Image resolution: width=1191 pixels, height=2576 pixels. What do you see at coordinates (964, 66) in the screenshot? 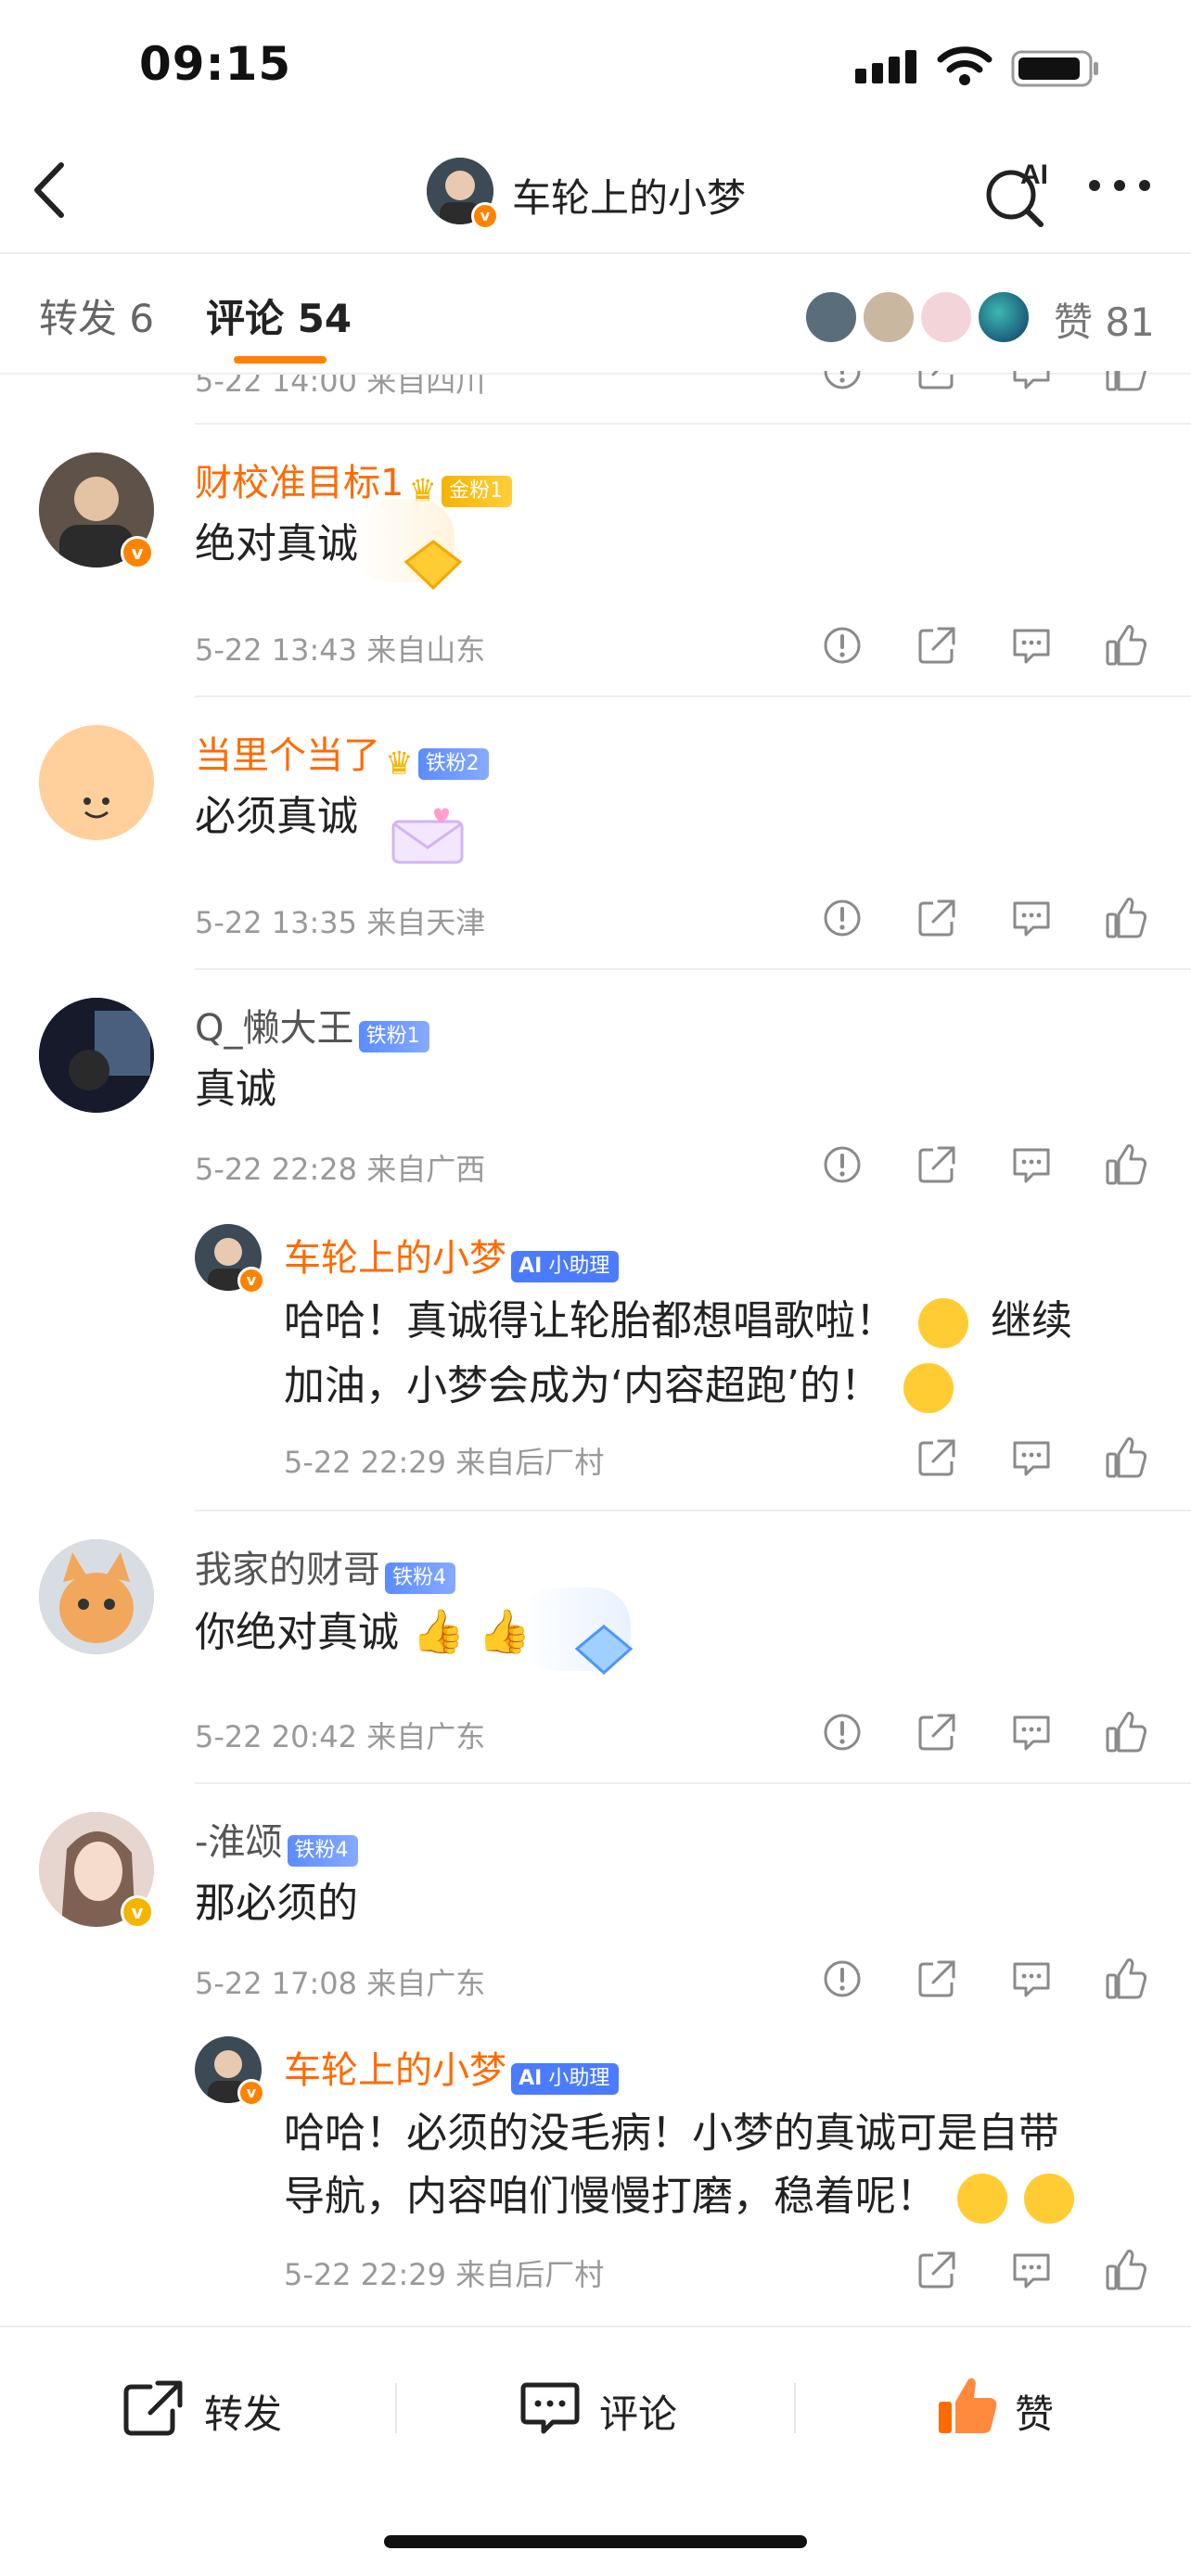
I see `wifi-icon` at bounding box center [964, 66].